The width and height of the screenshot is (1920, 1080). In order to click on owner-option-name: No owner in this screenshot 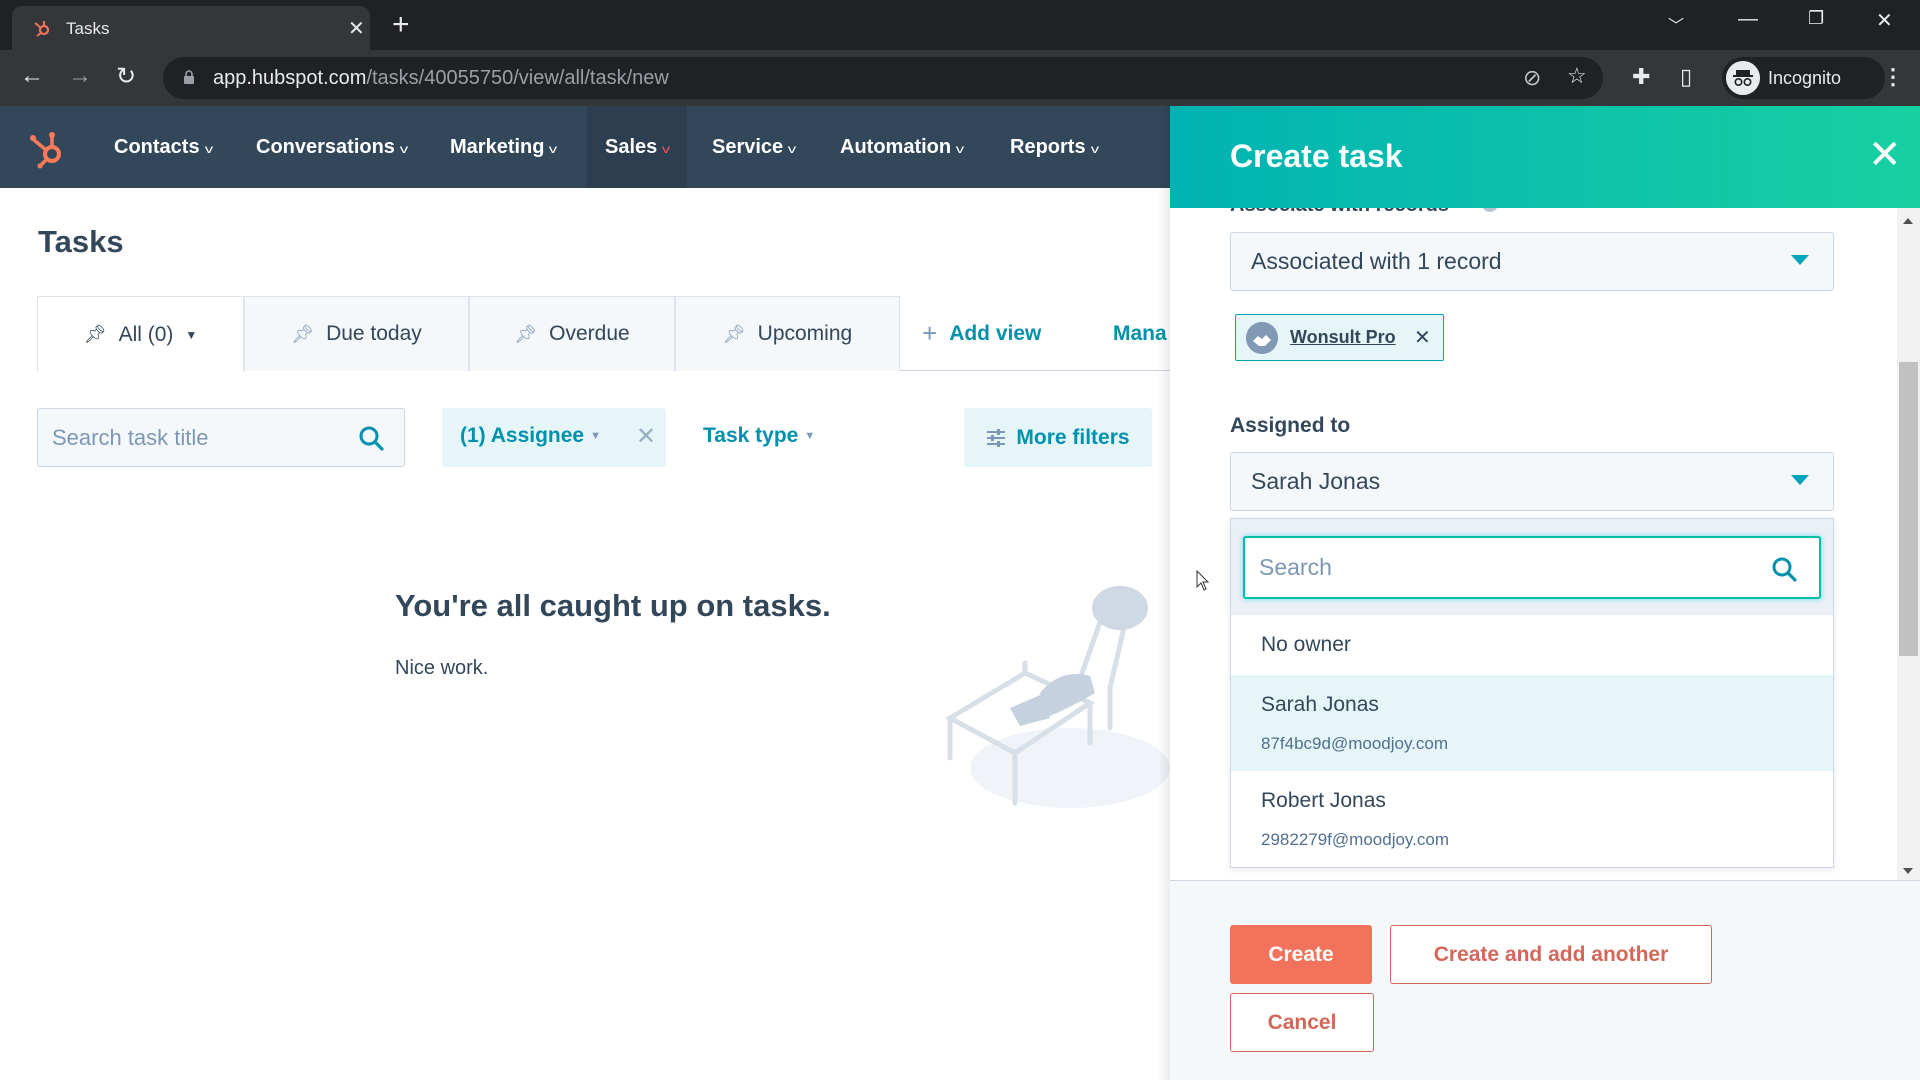, I will do `click(1306, 644)`.